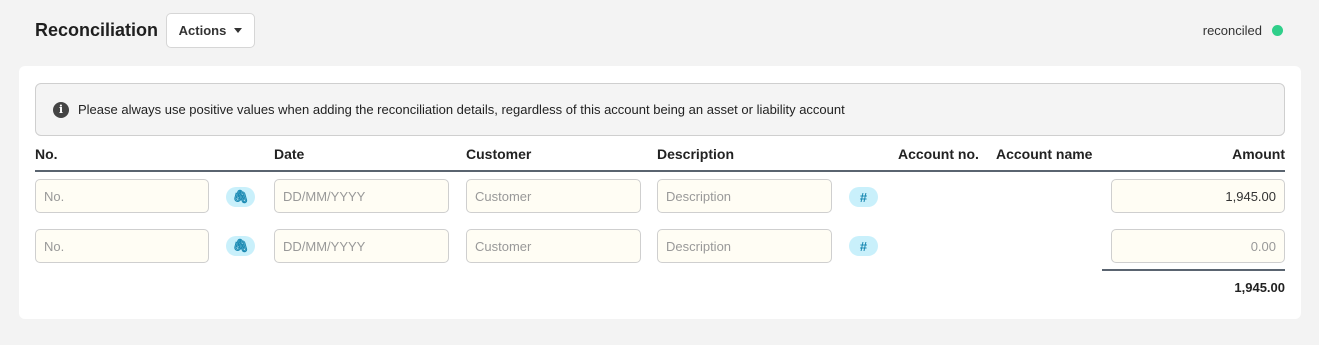 Image resolution: width=1319 pixels, height=345 pixels. Describe the element at coordinates (361, 196) in the screenshot. I see `row-1-date-input: DD/MM/YYYY` at that location.